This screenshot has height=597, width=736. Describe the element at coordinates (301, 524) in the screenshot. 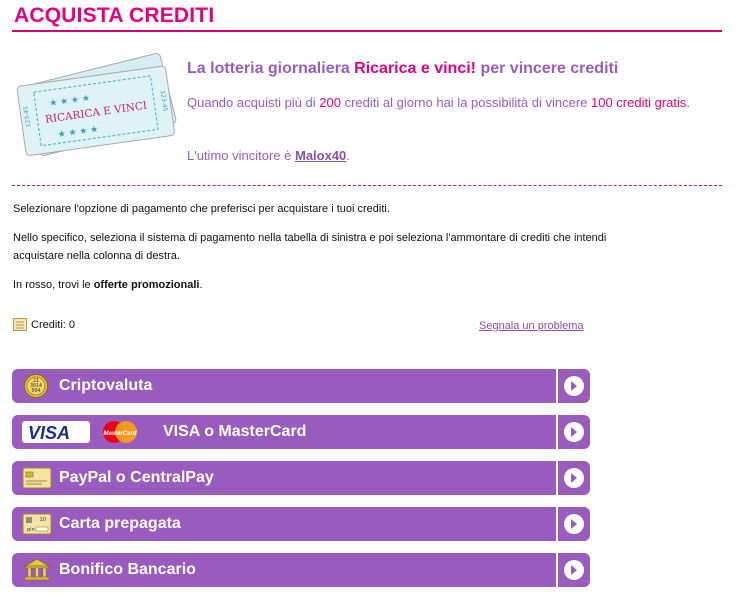

I see `payment-prepaid-button: 10 pin Carta prepagata` at that location.